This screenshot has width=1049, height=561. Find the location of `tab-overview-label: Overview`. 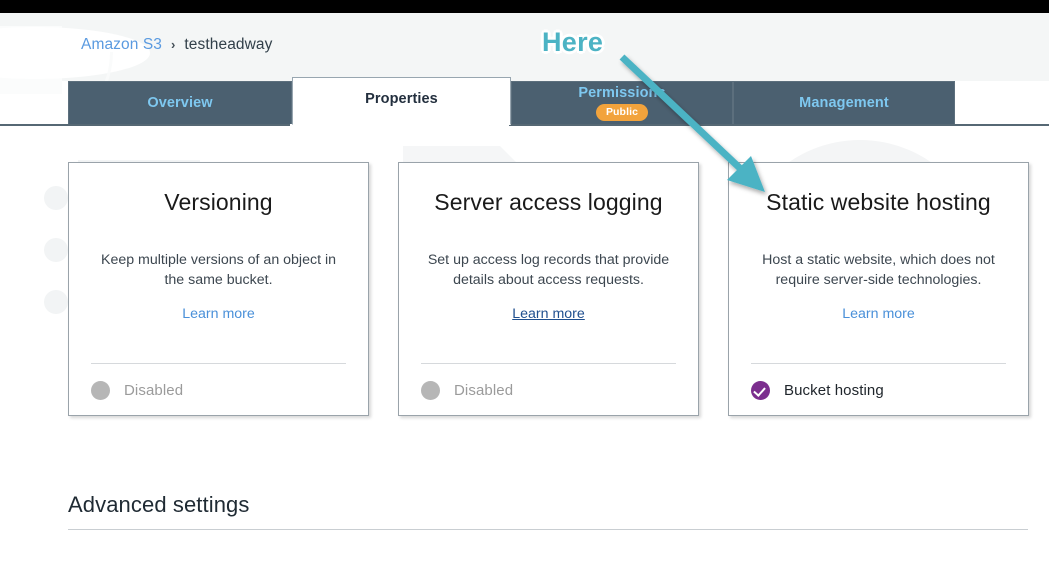

tab-overview-label: Overview is located at coordinates (180, 103).